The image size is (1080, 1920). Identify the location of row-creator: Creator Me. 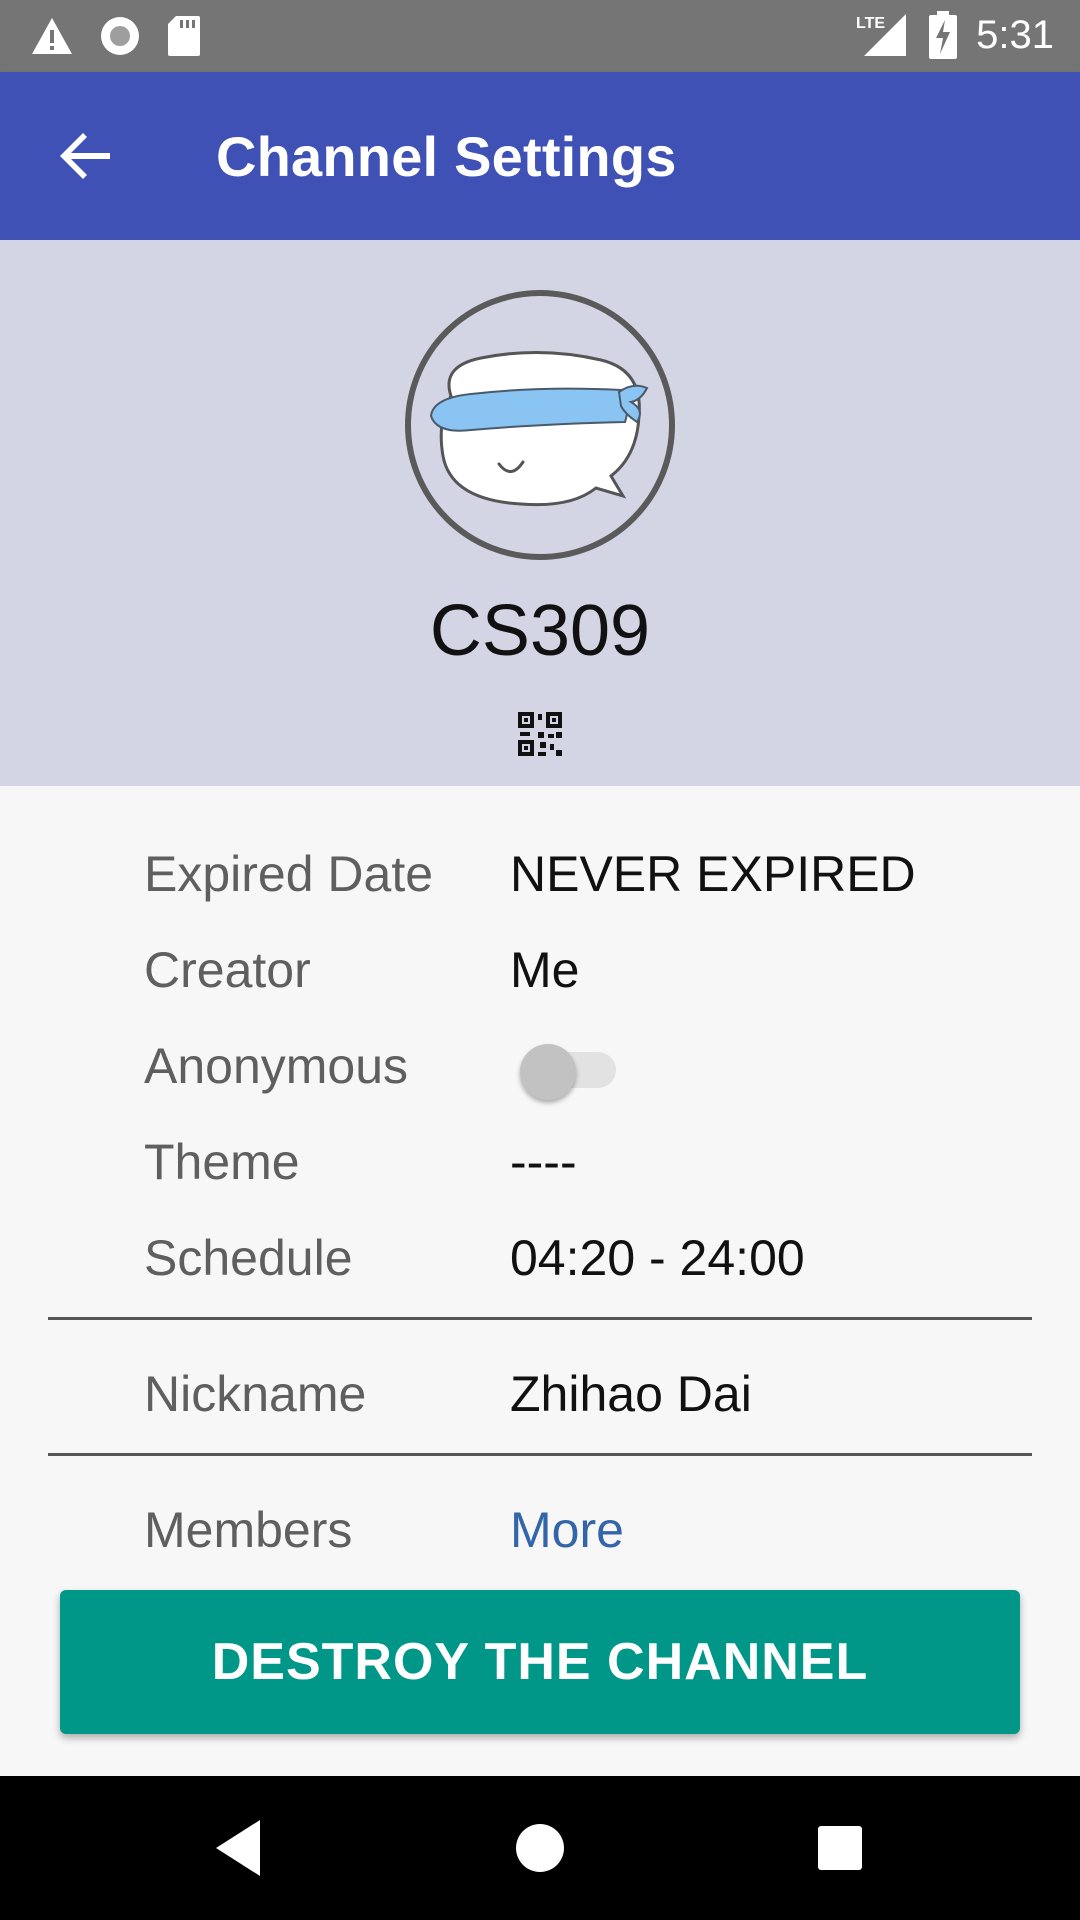
(540, 970).